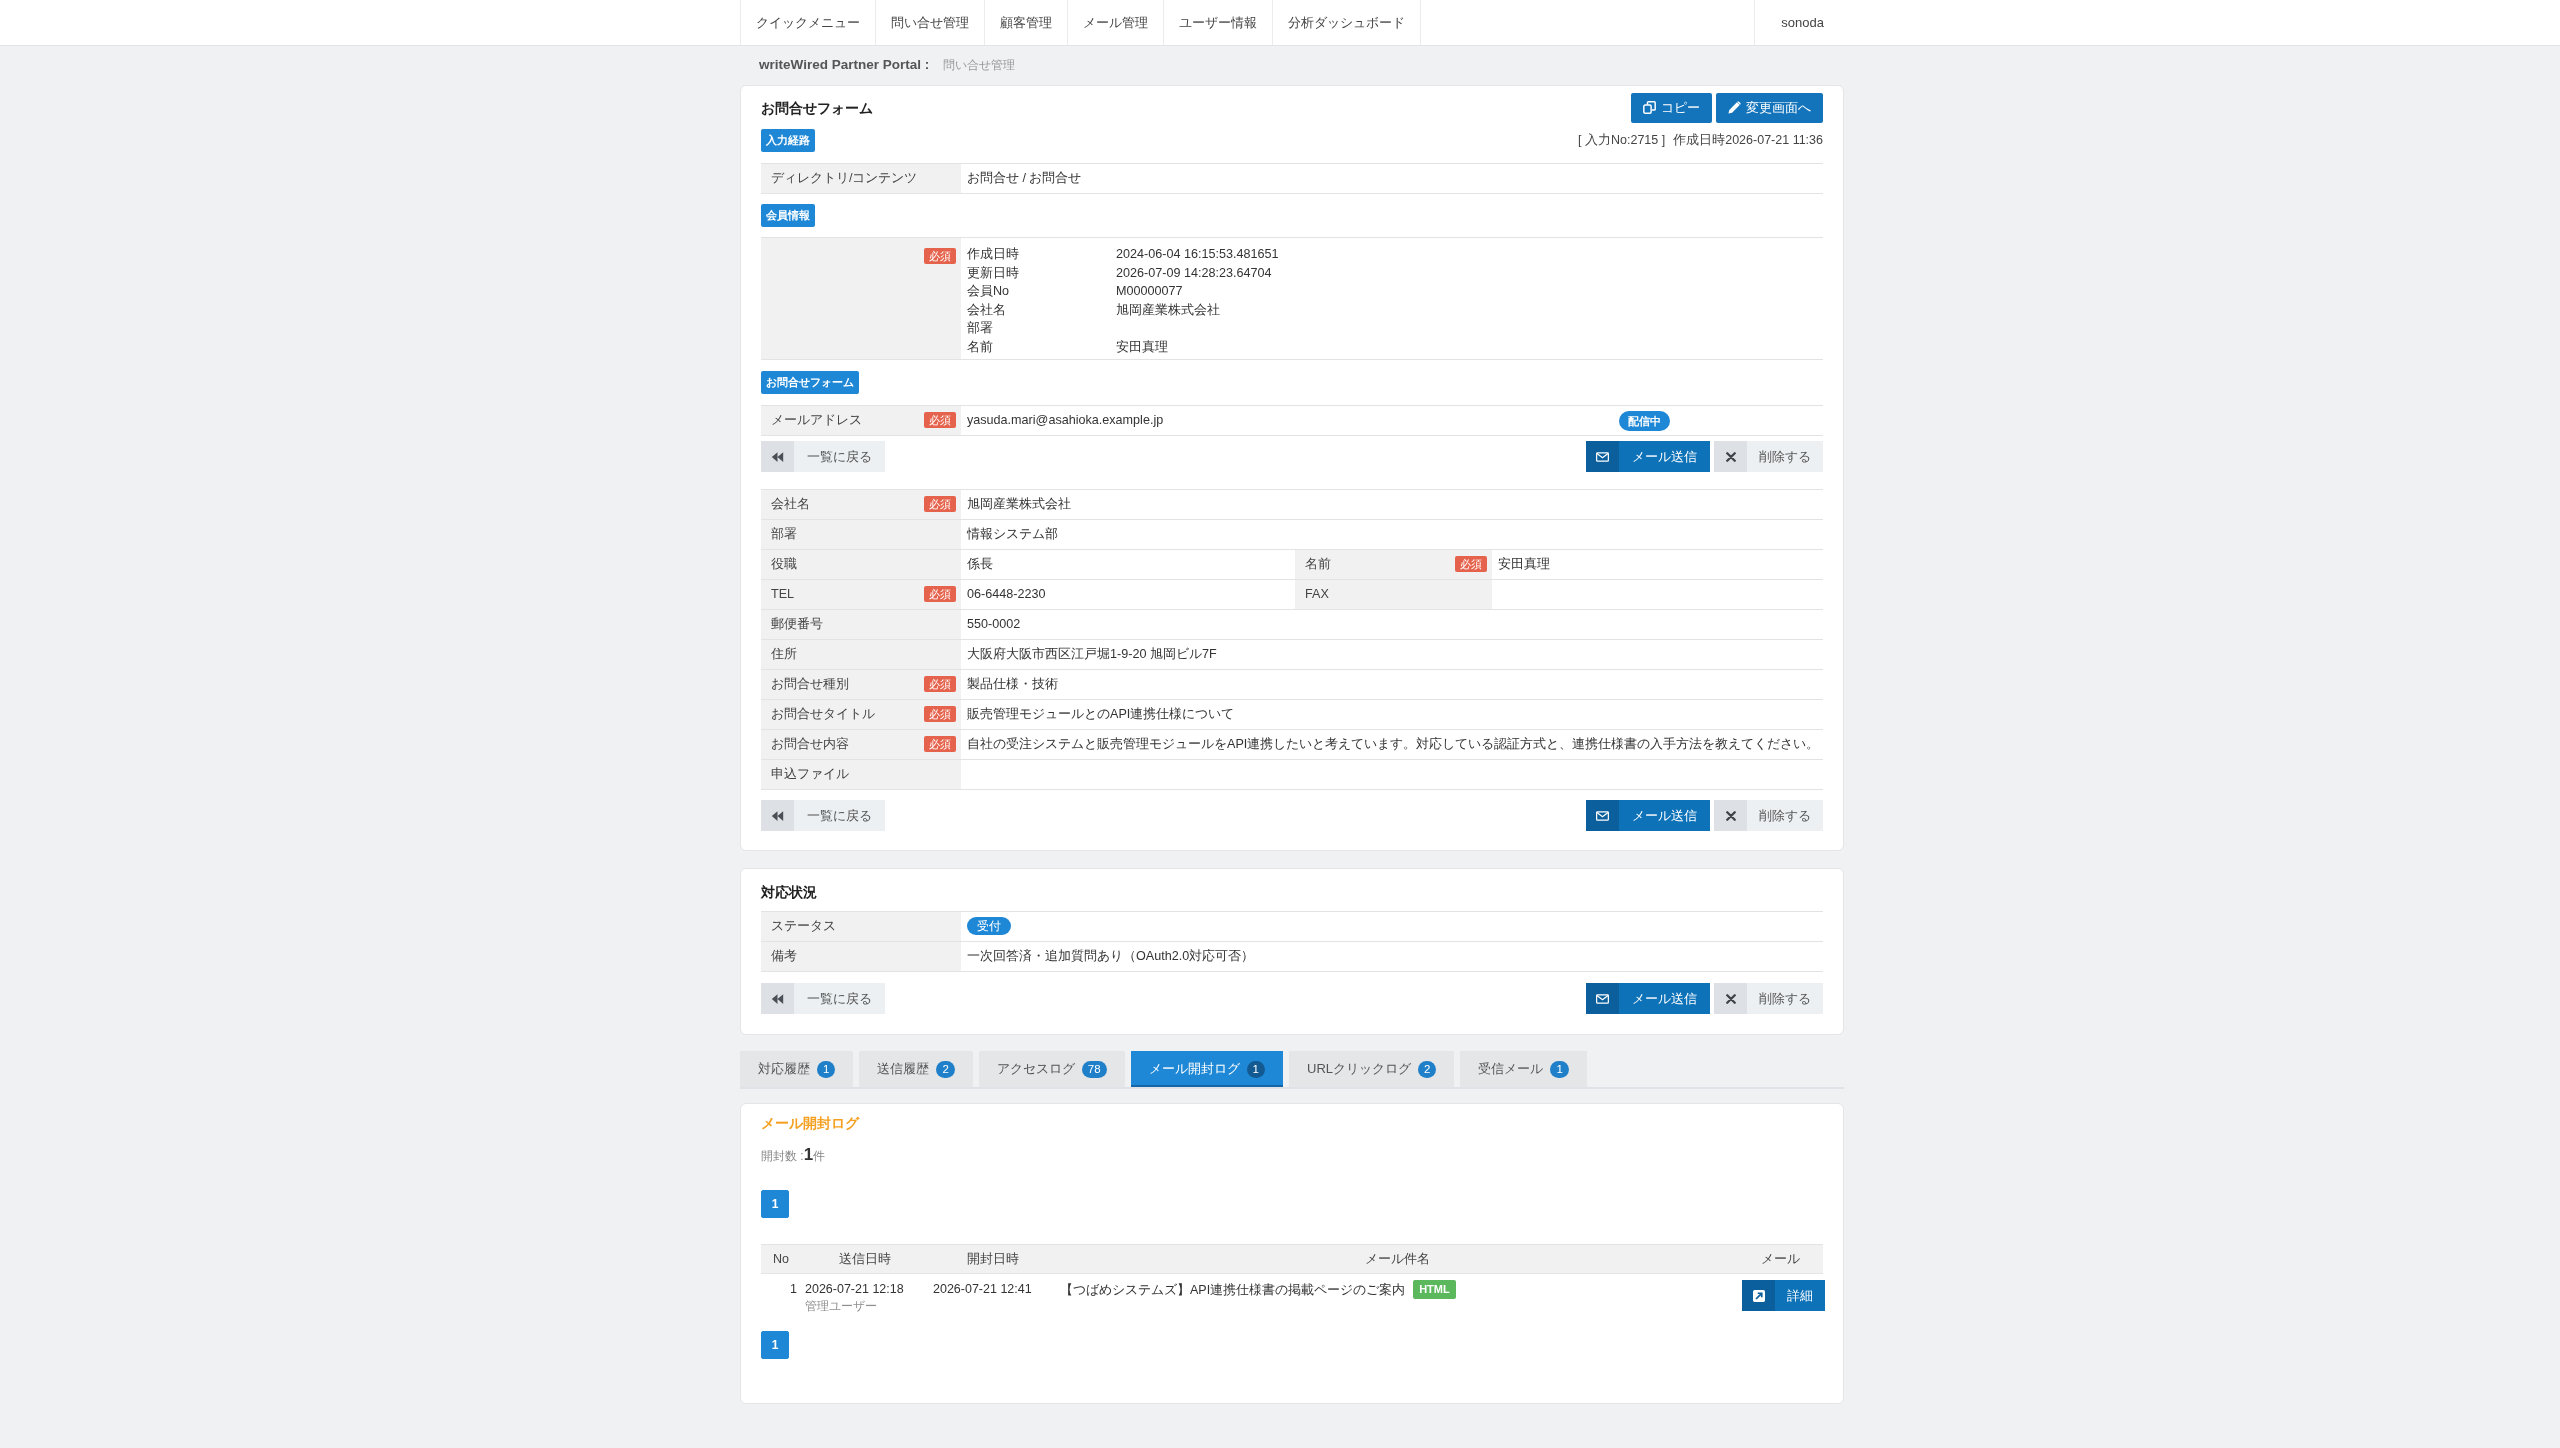  Describe the element at coordinates (989, 291) in the screenshot. I see `field-label: 会員No` at that location.